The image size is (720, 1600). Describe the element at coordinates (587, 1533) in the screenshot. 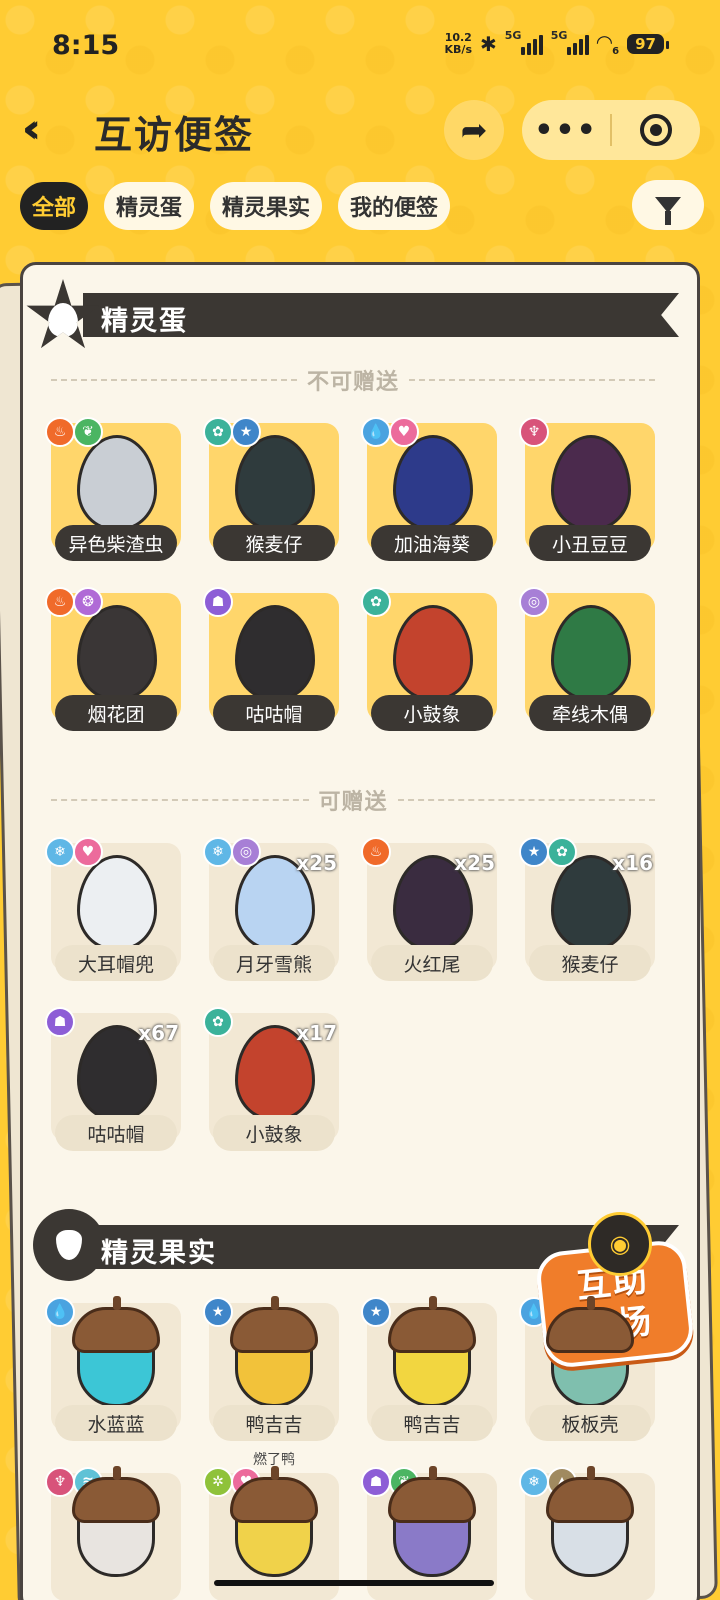

I see `fruit-tile: ❄▲` at that location.